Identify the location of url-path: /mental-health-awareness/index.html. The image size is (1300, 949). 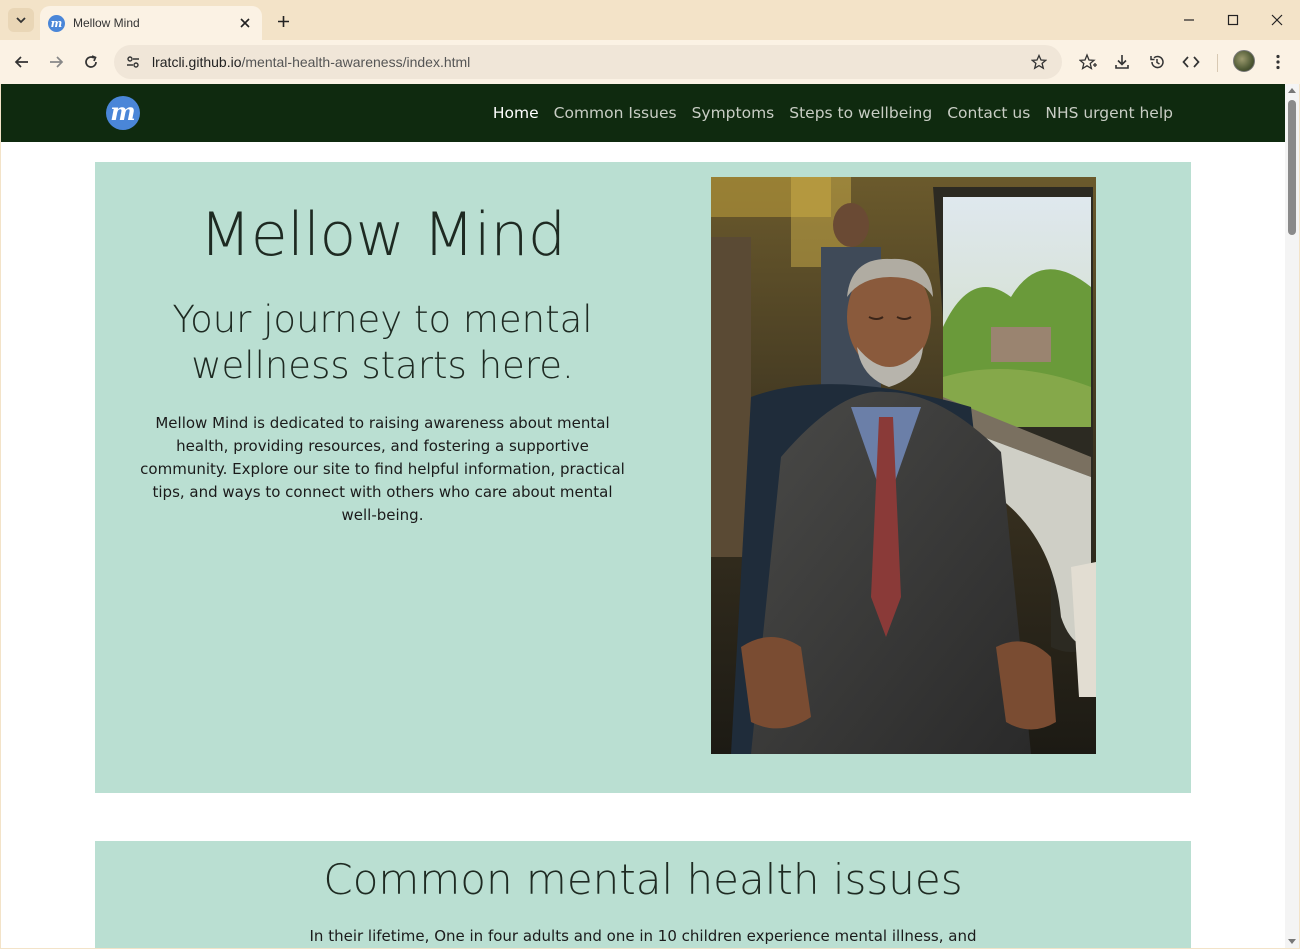
(356, 62).